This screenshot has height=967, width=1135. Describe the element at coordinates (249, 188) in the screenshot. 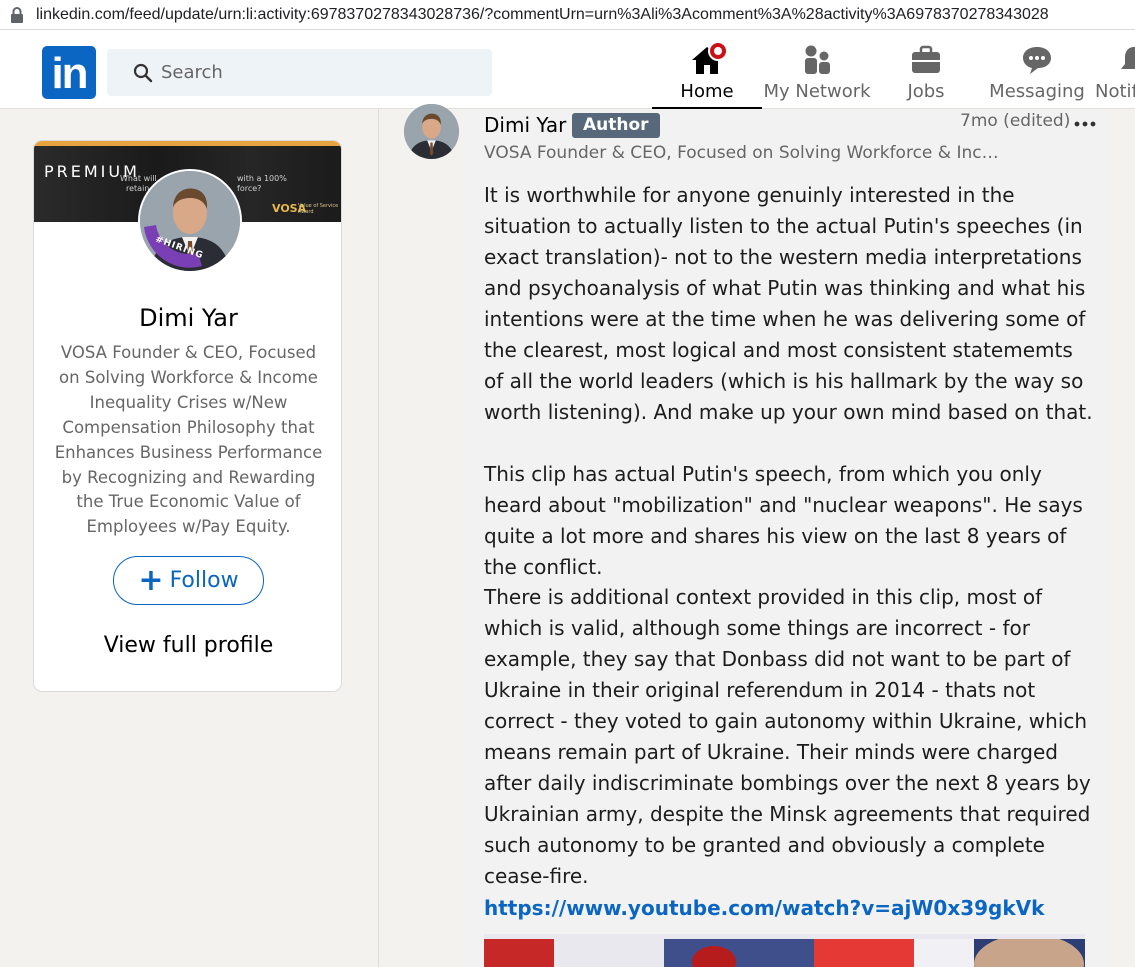

I see `banner-text: force?` at that location.